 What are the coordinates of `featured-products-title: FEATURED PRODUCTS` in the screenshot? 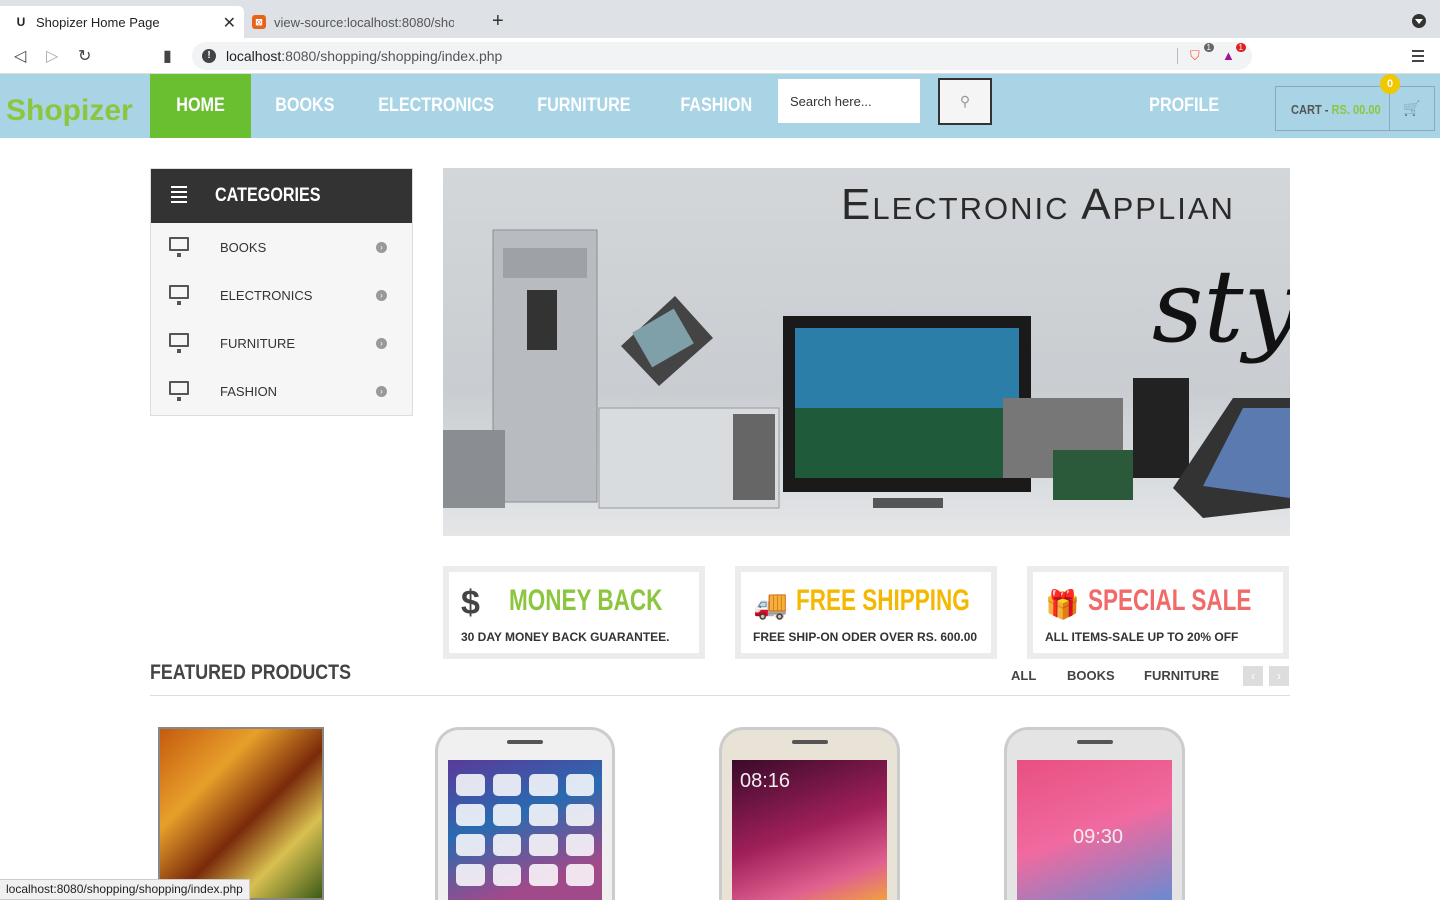 It's located at (250, 672).